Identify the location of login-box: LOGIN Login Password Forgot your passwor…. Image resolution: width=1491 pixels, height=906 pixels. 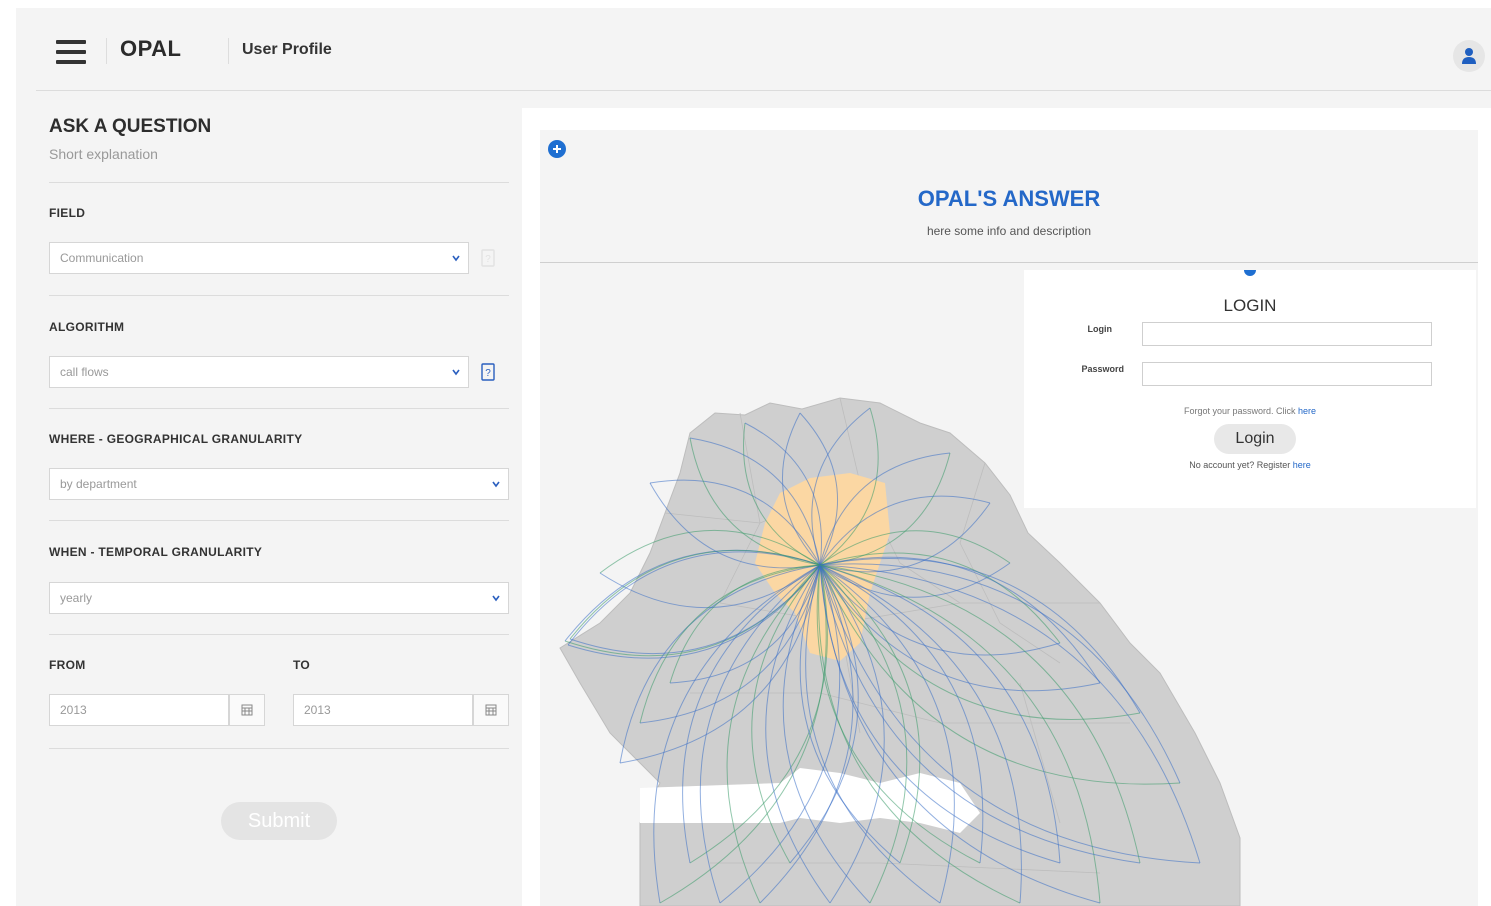
(1250, 389).